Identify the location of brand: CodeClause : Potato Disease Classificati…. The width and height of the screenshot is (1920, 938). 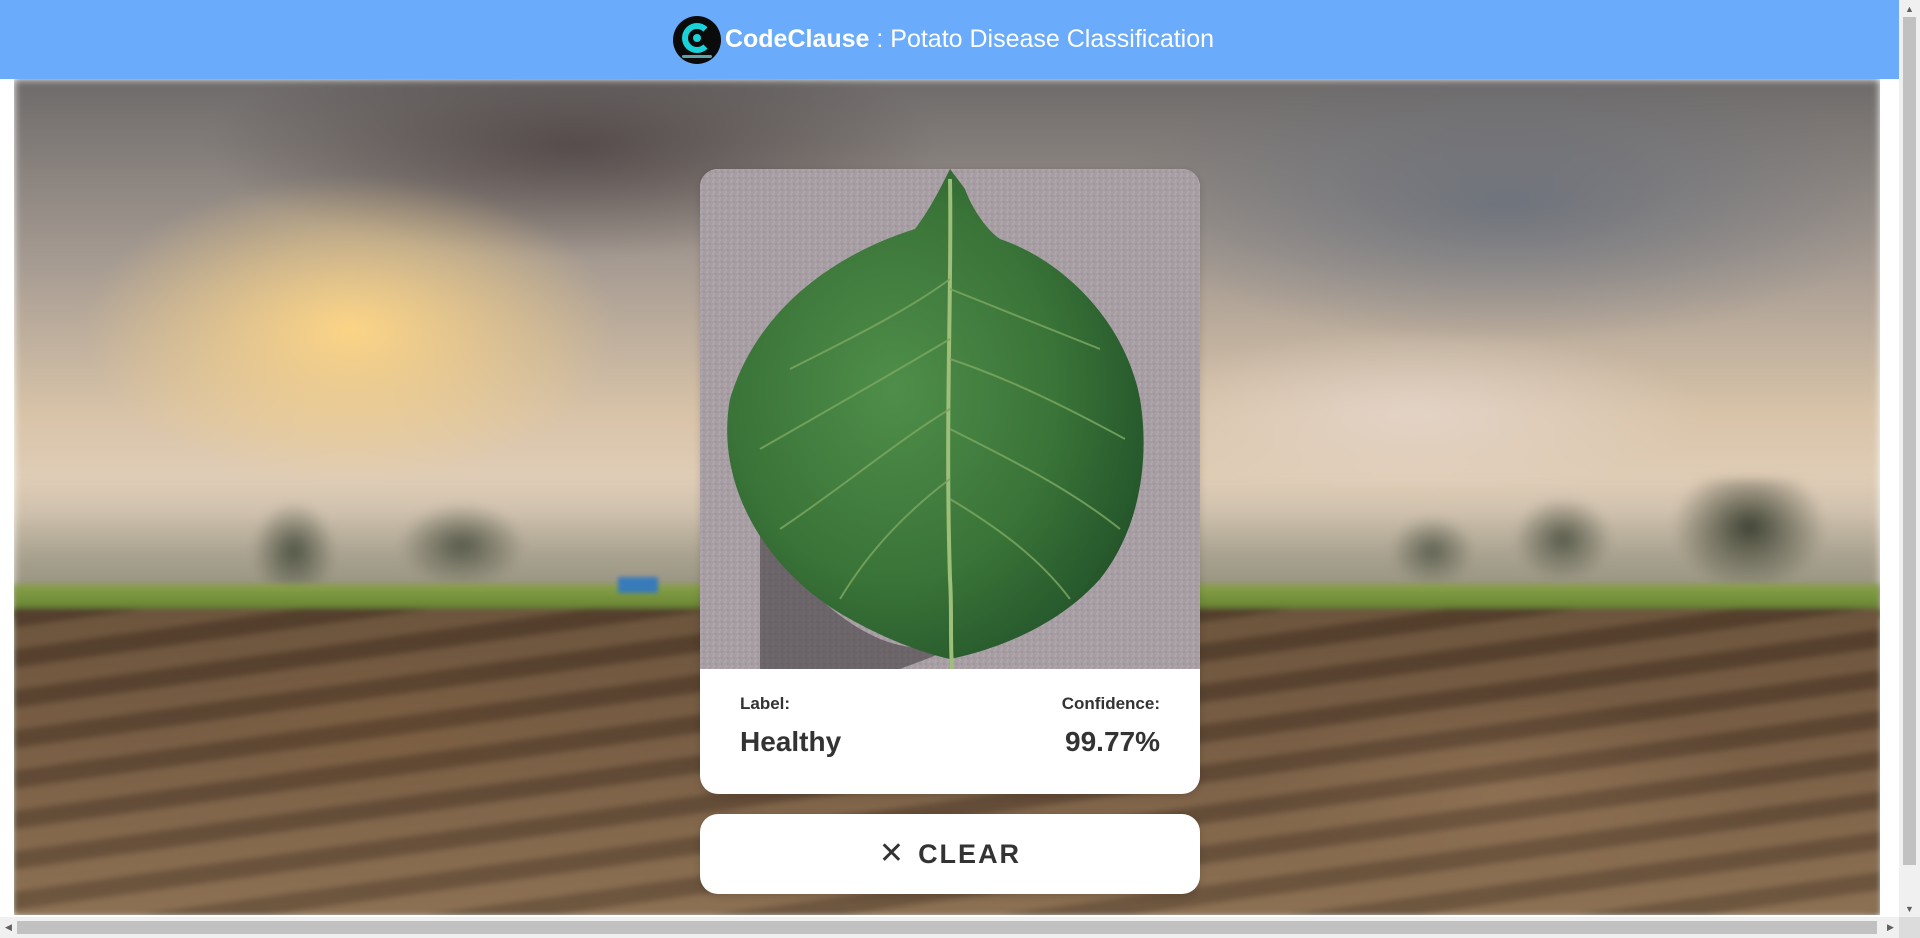
(943, 39).